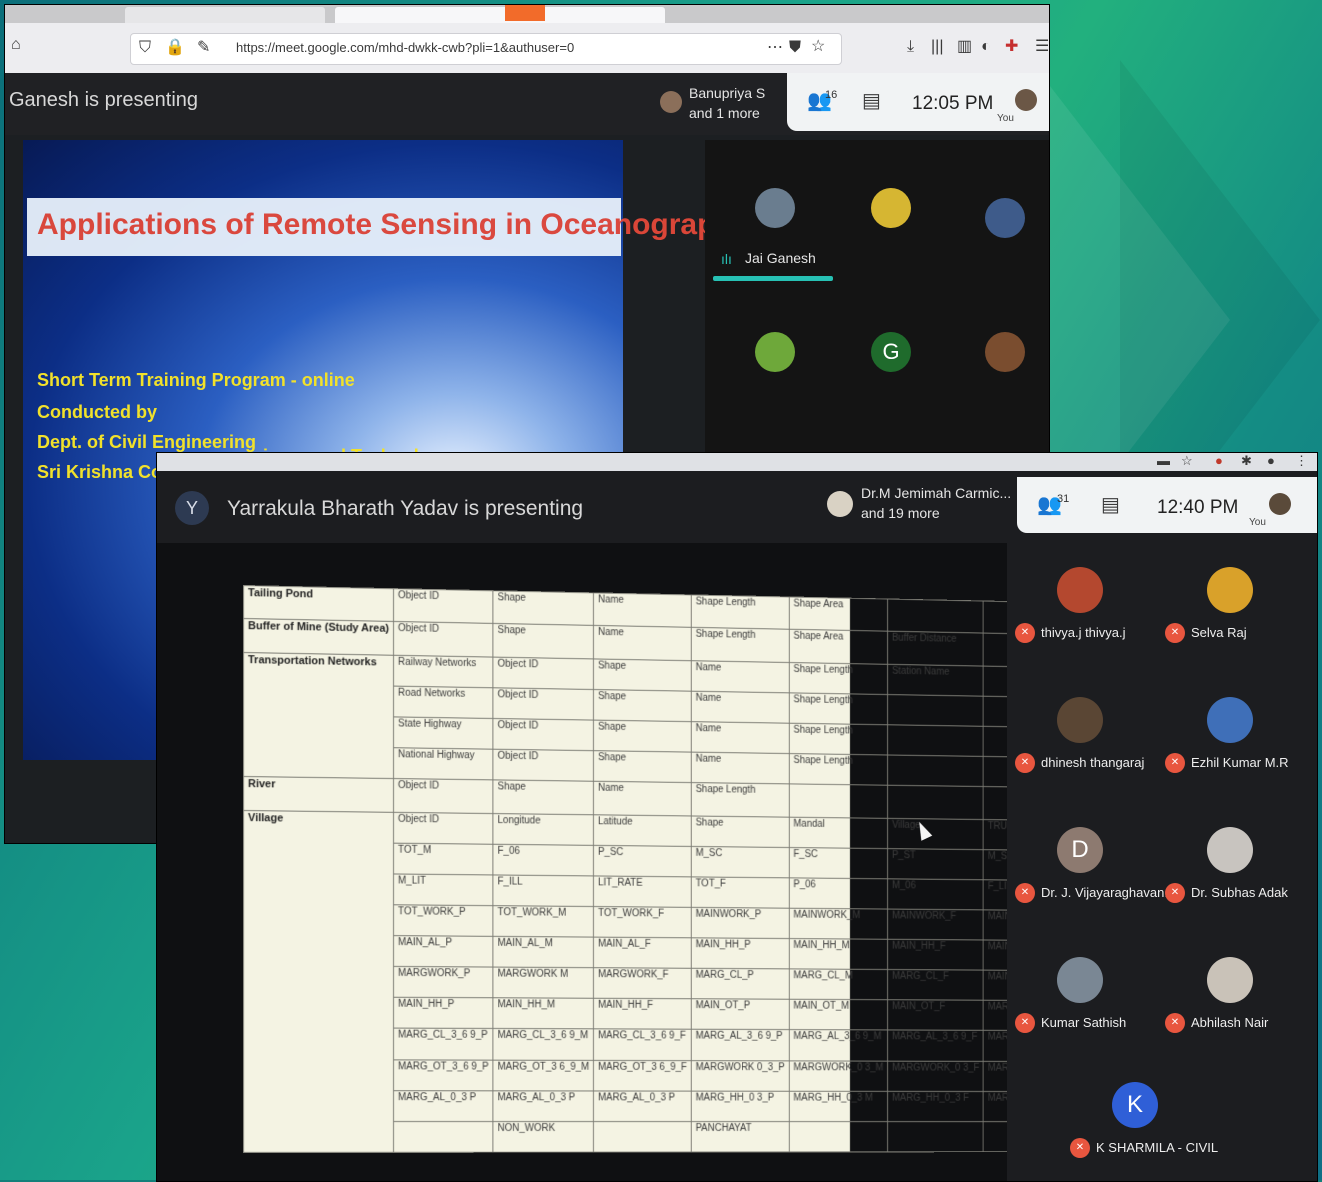 Image resolution: width=1322 pixels, height=1182 pixels. I want to click on addon-icon: ●, so click(1219, 460).